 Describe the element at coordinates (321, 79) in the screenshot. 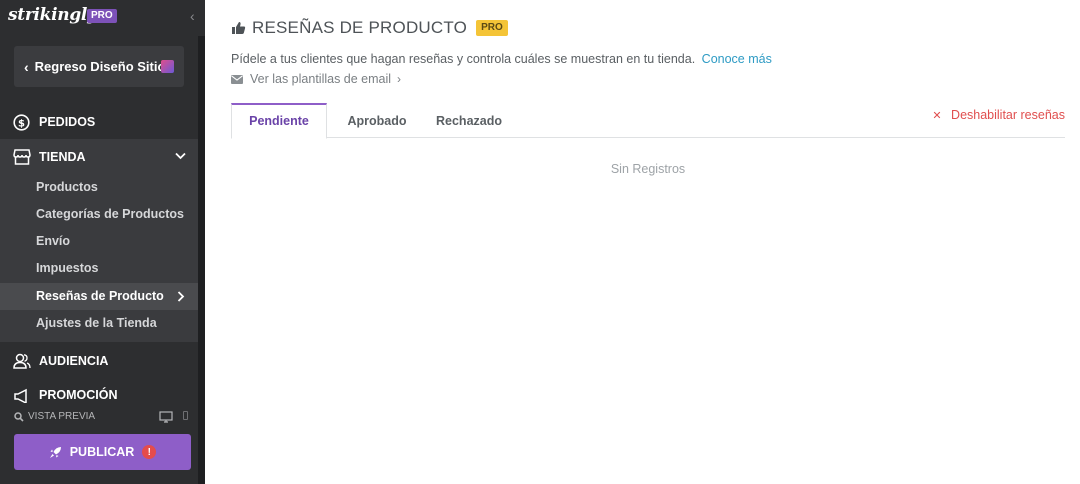

I see `email-templates-label: Ver las plantillas de email` at that location.